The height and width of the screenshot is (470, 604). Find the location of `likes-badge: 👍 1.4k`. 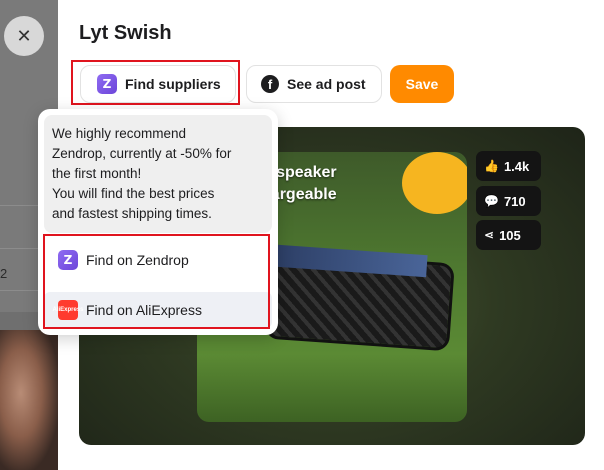

likes-badge: 👍 1.4k is located at coordinates (508, 166).